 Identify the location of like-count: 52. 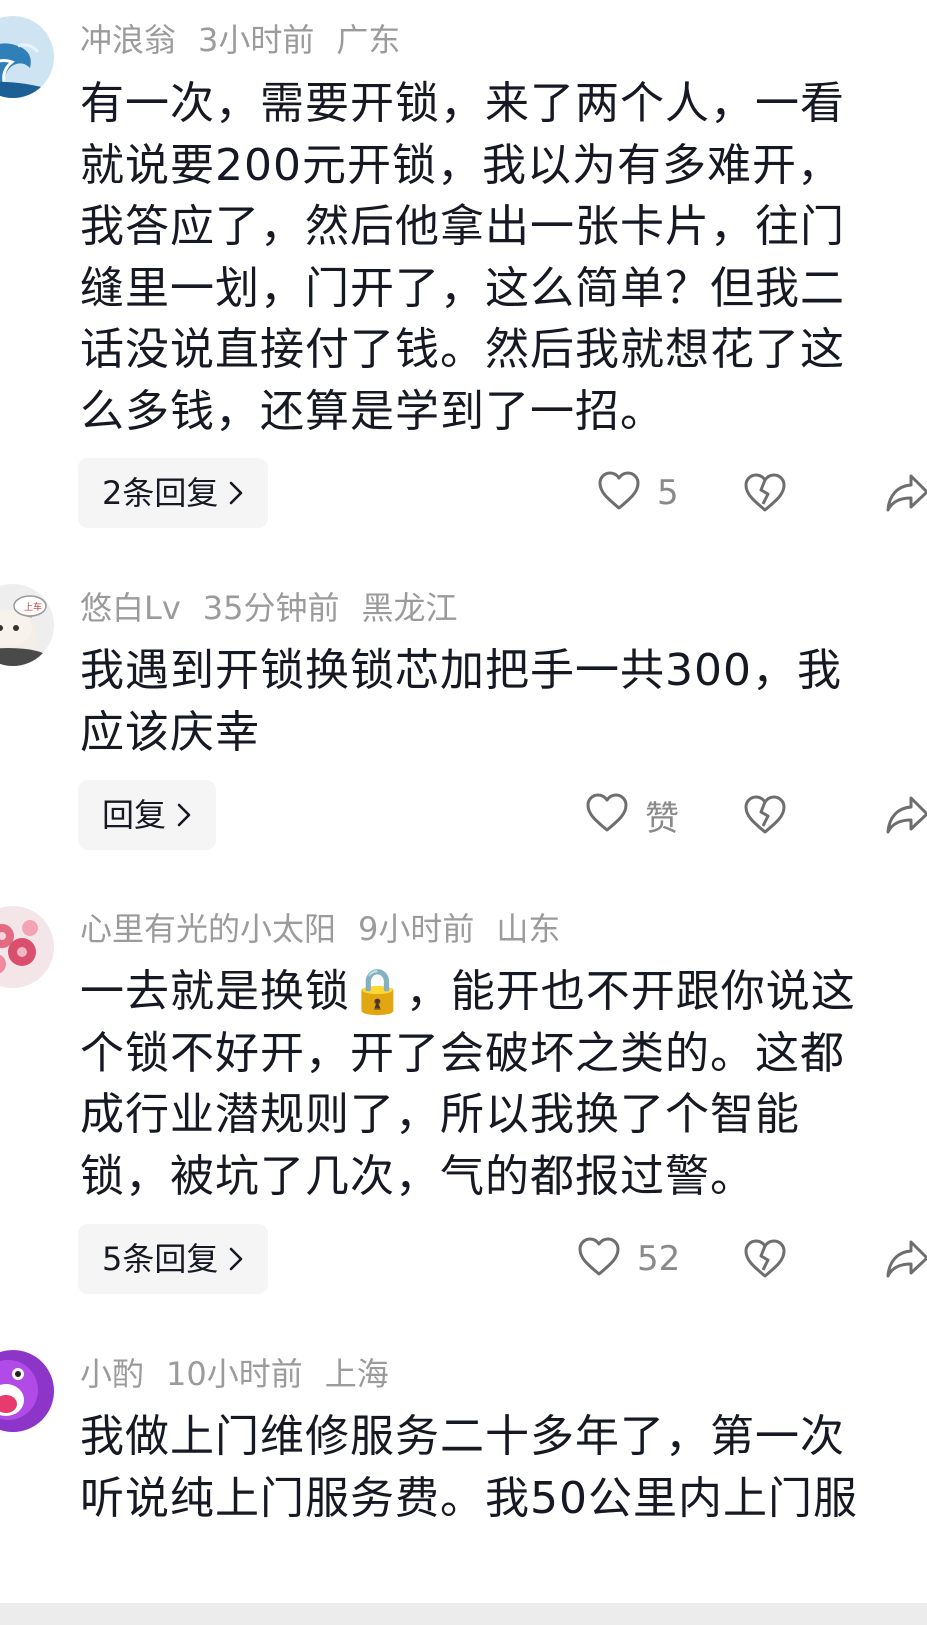
(659, 1259).